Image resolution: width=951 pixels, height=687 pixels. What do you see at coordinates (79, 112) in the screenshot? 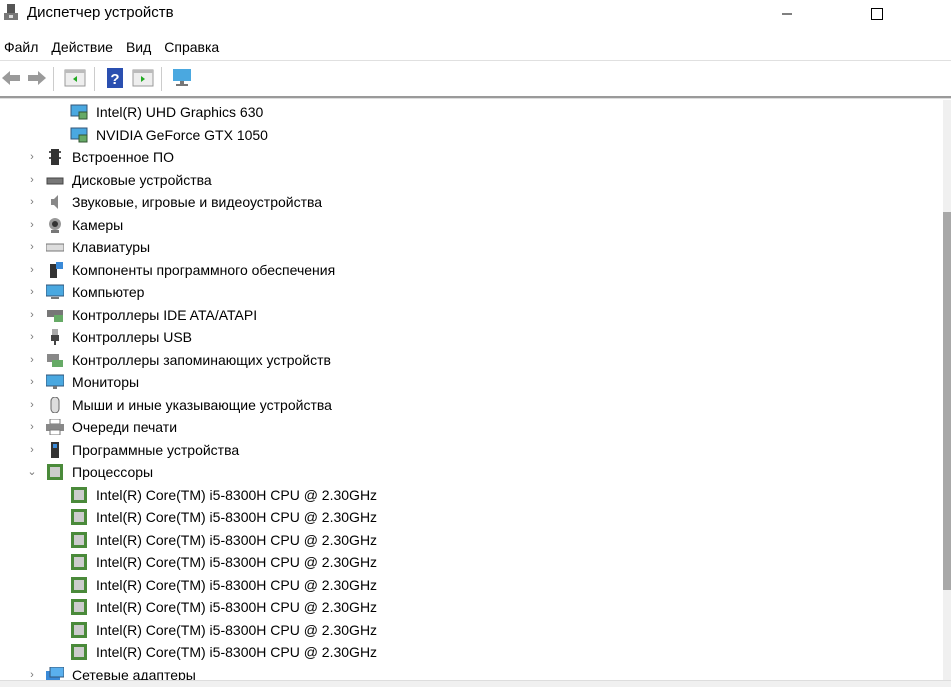
I see `display-adapter-icon` at bounding box center [79, 112].